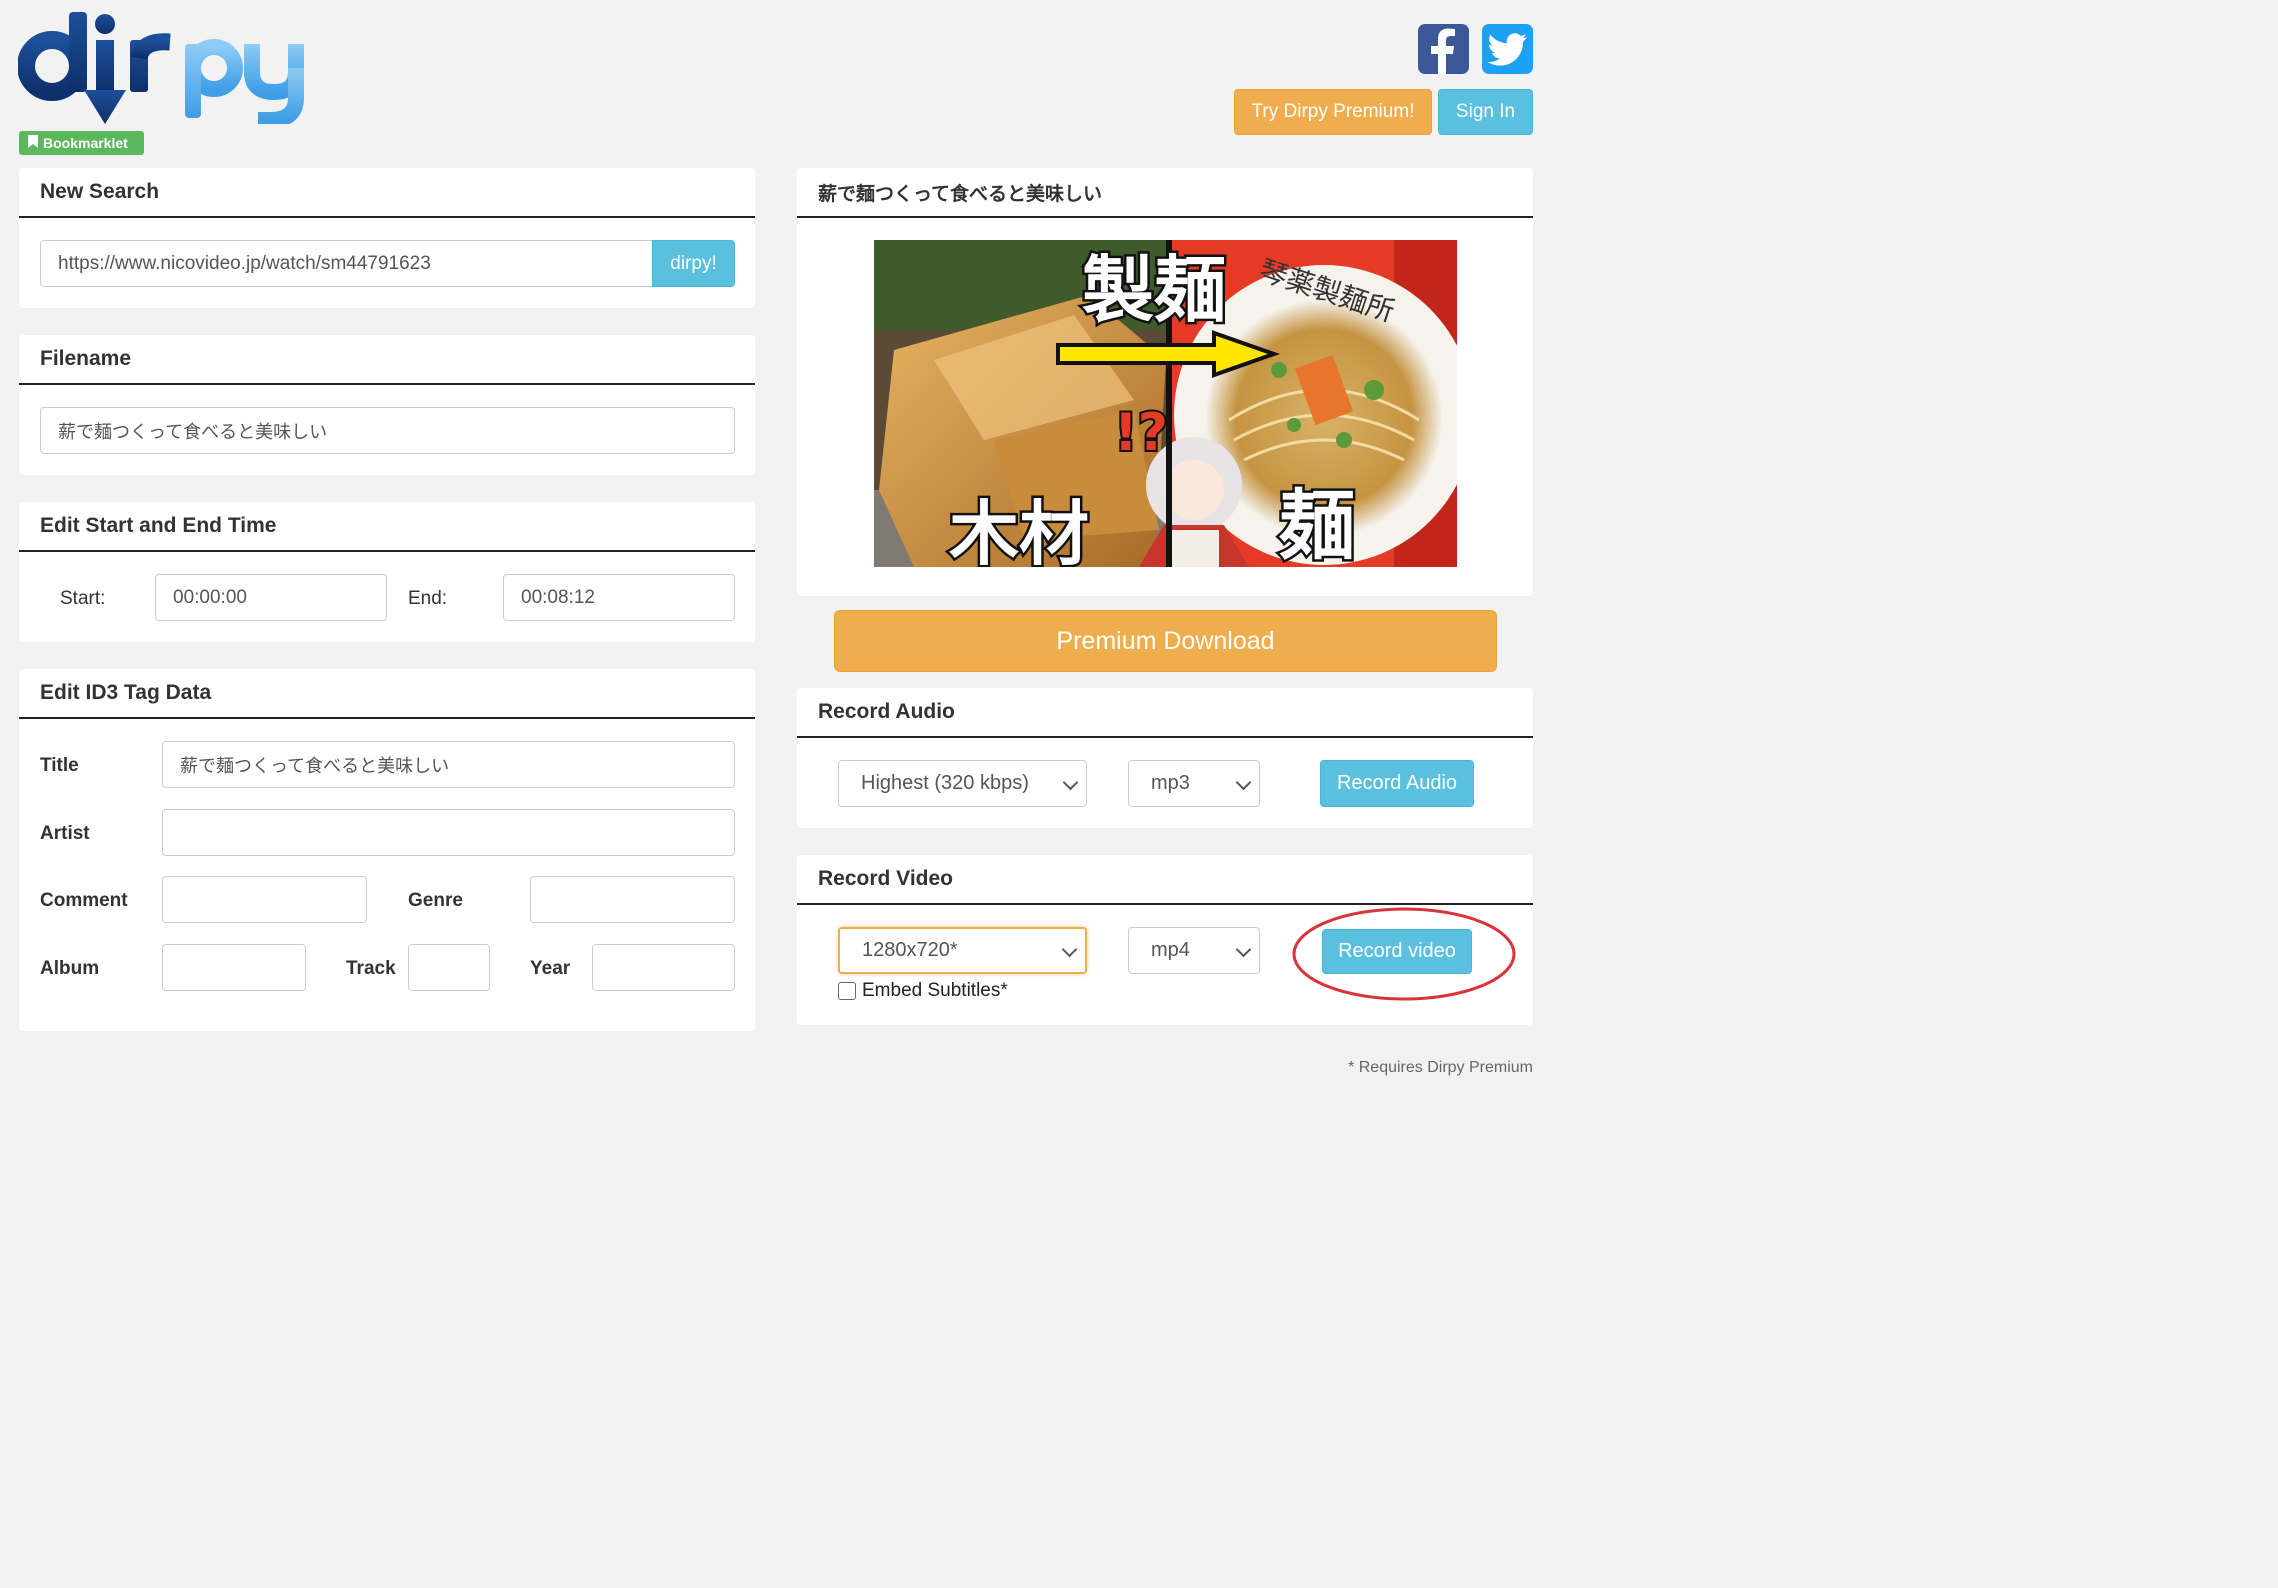  What do you see at coordinates (1141, 433) in the screenshot?
I see `thumb-text-mark: !?` at bounding box center [1141, 433].